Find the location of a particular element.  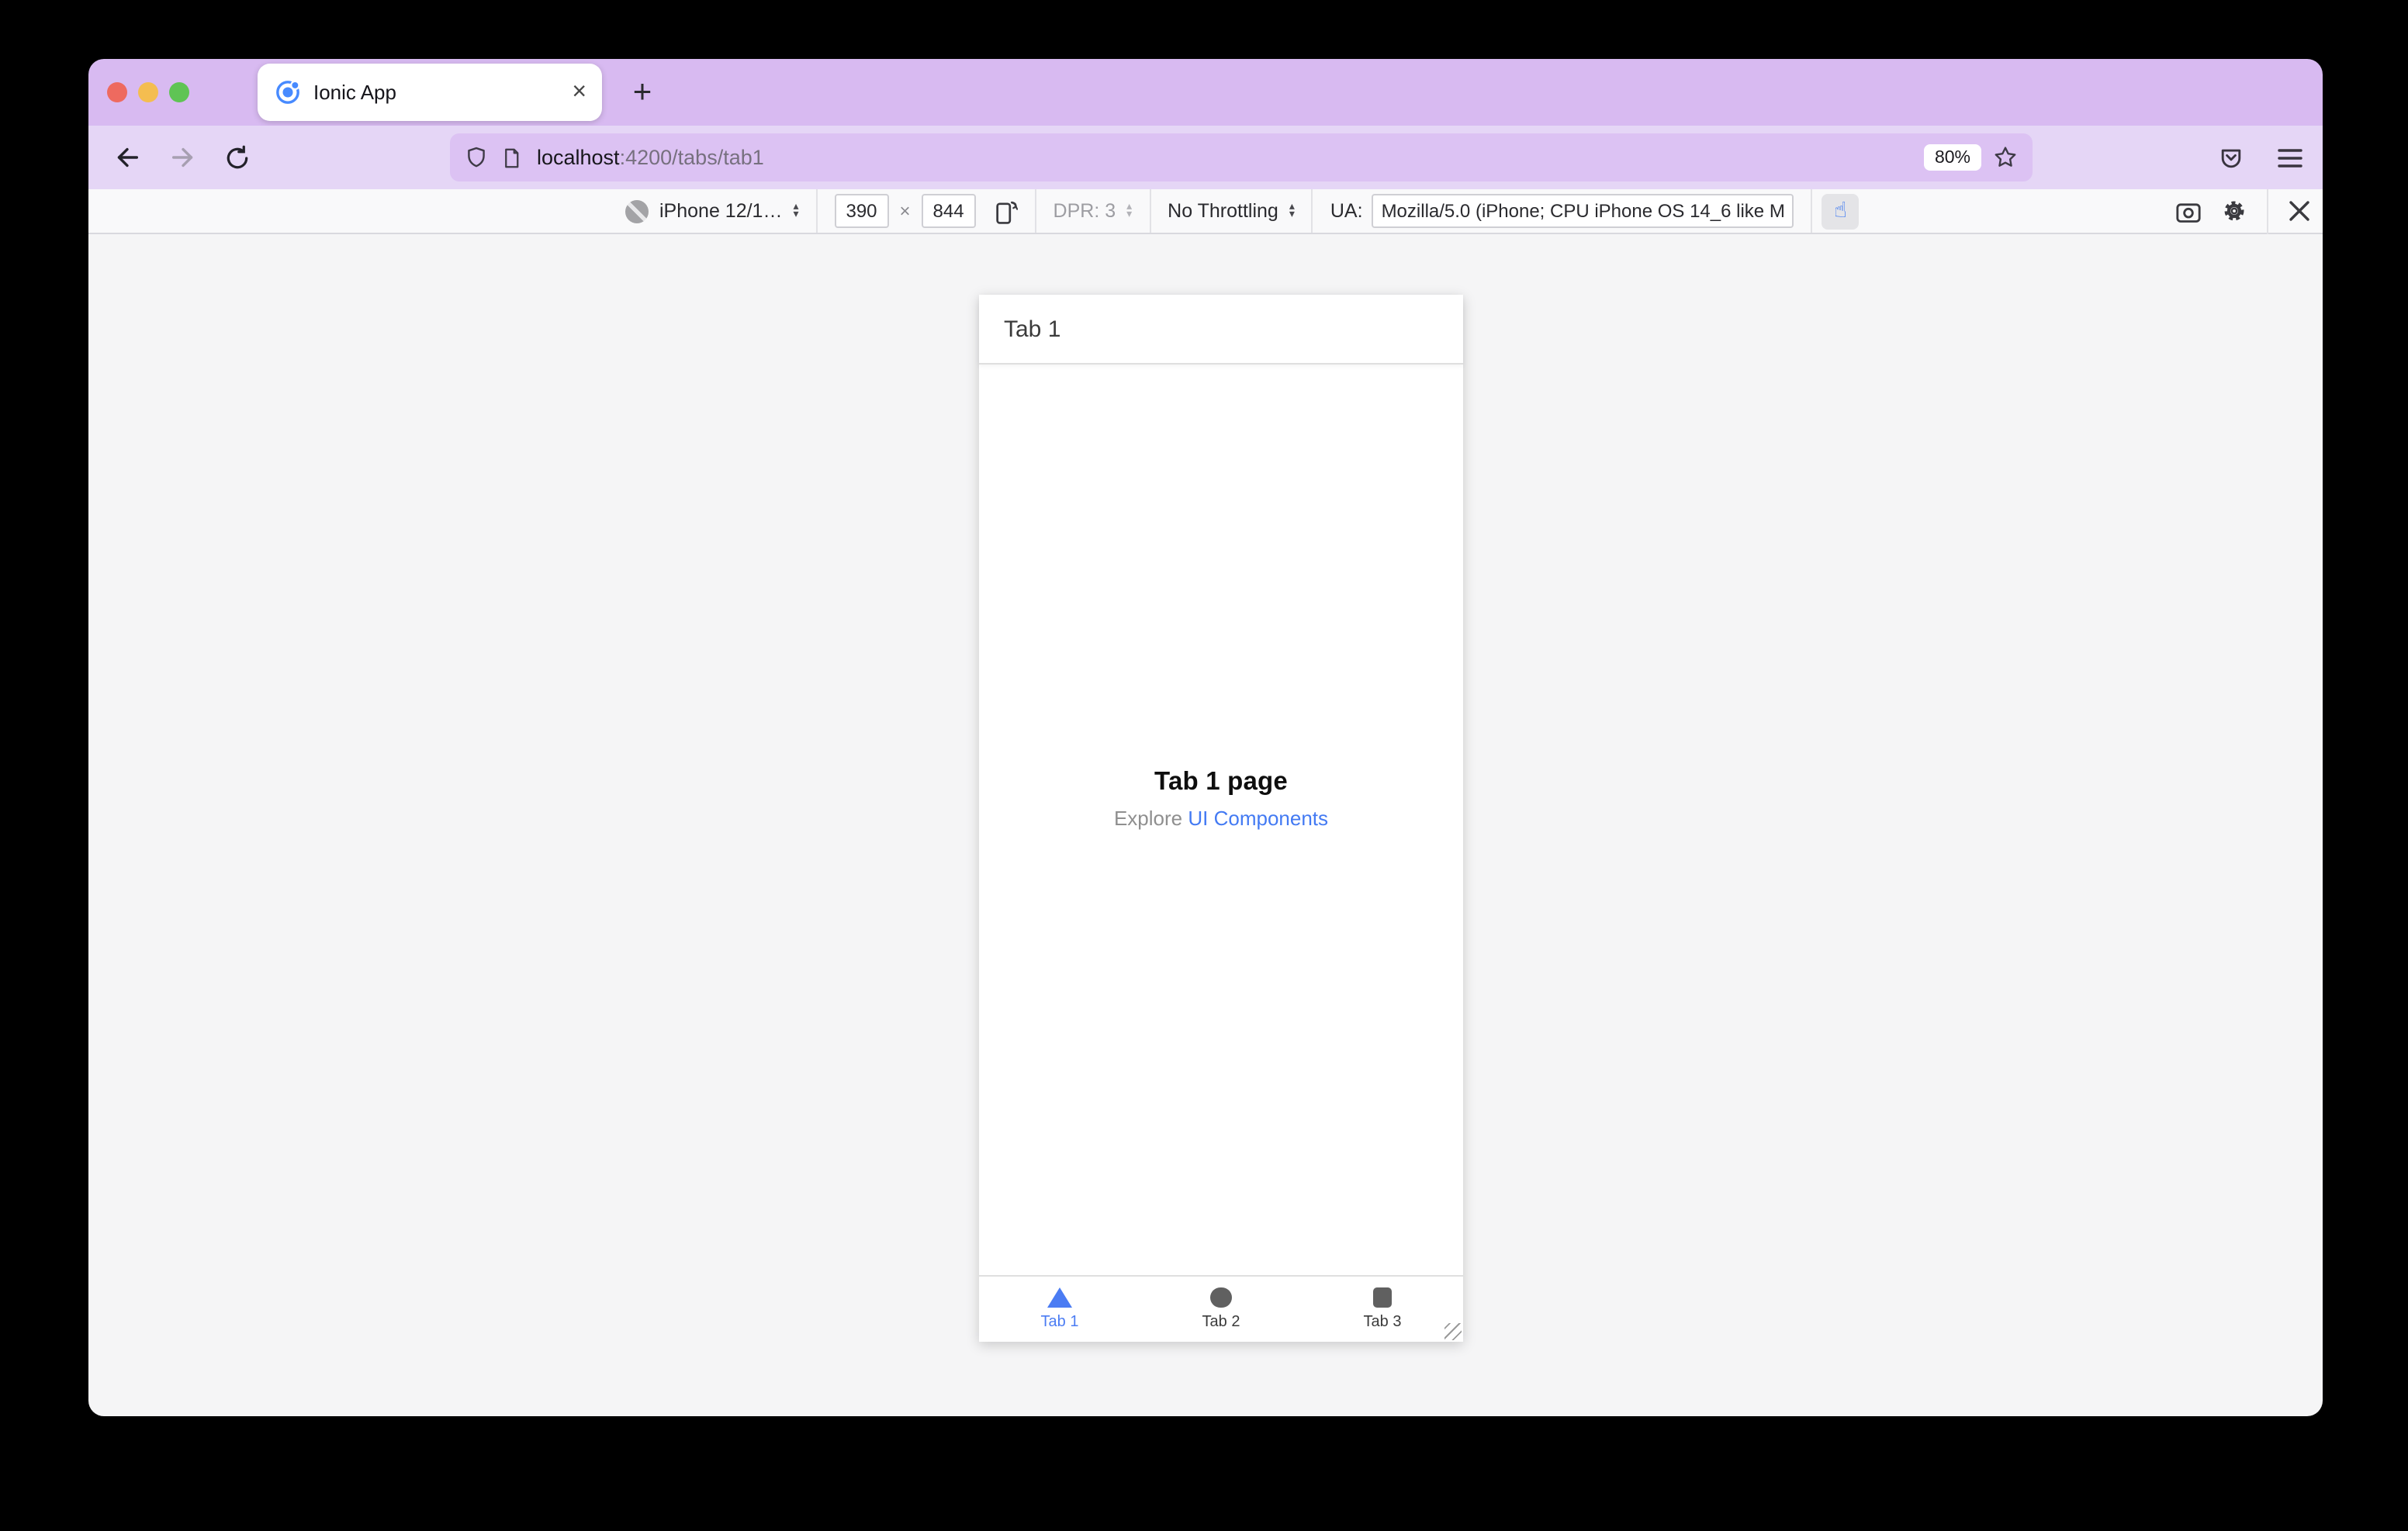

content-title: Tab 1 page is located at coordinates (1221, 781).